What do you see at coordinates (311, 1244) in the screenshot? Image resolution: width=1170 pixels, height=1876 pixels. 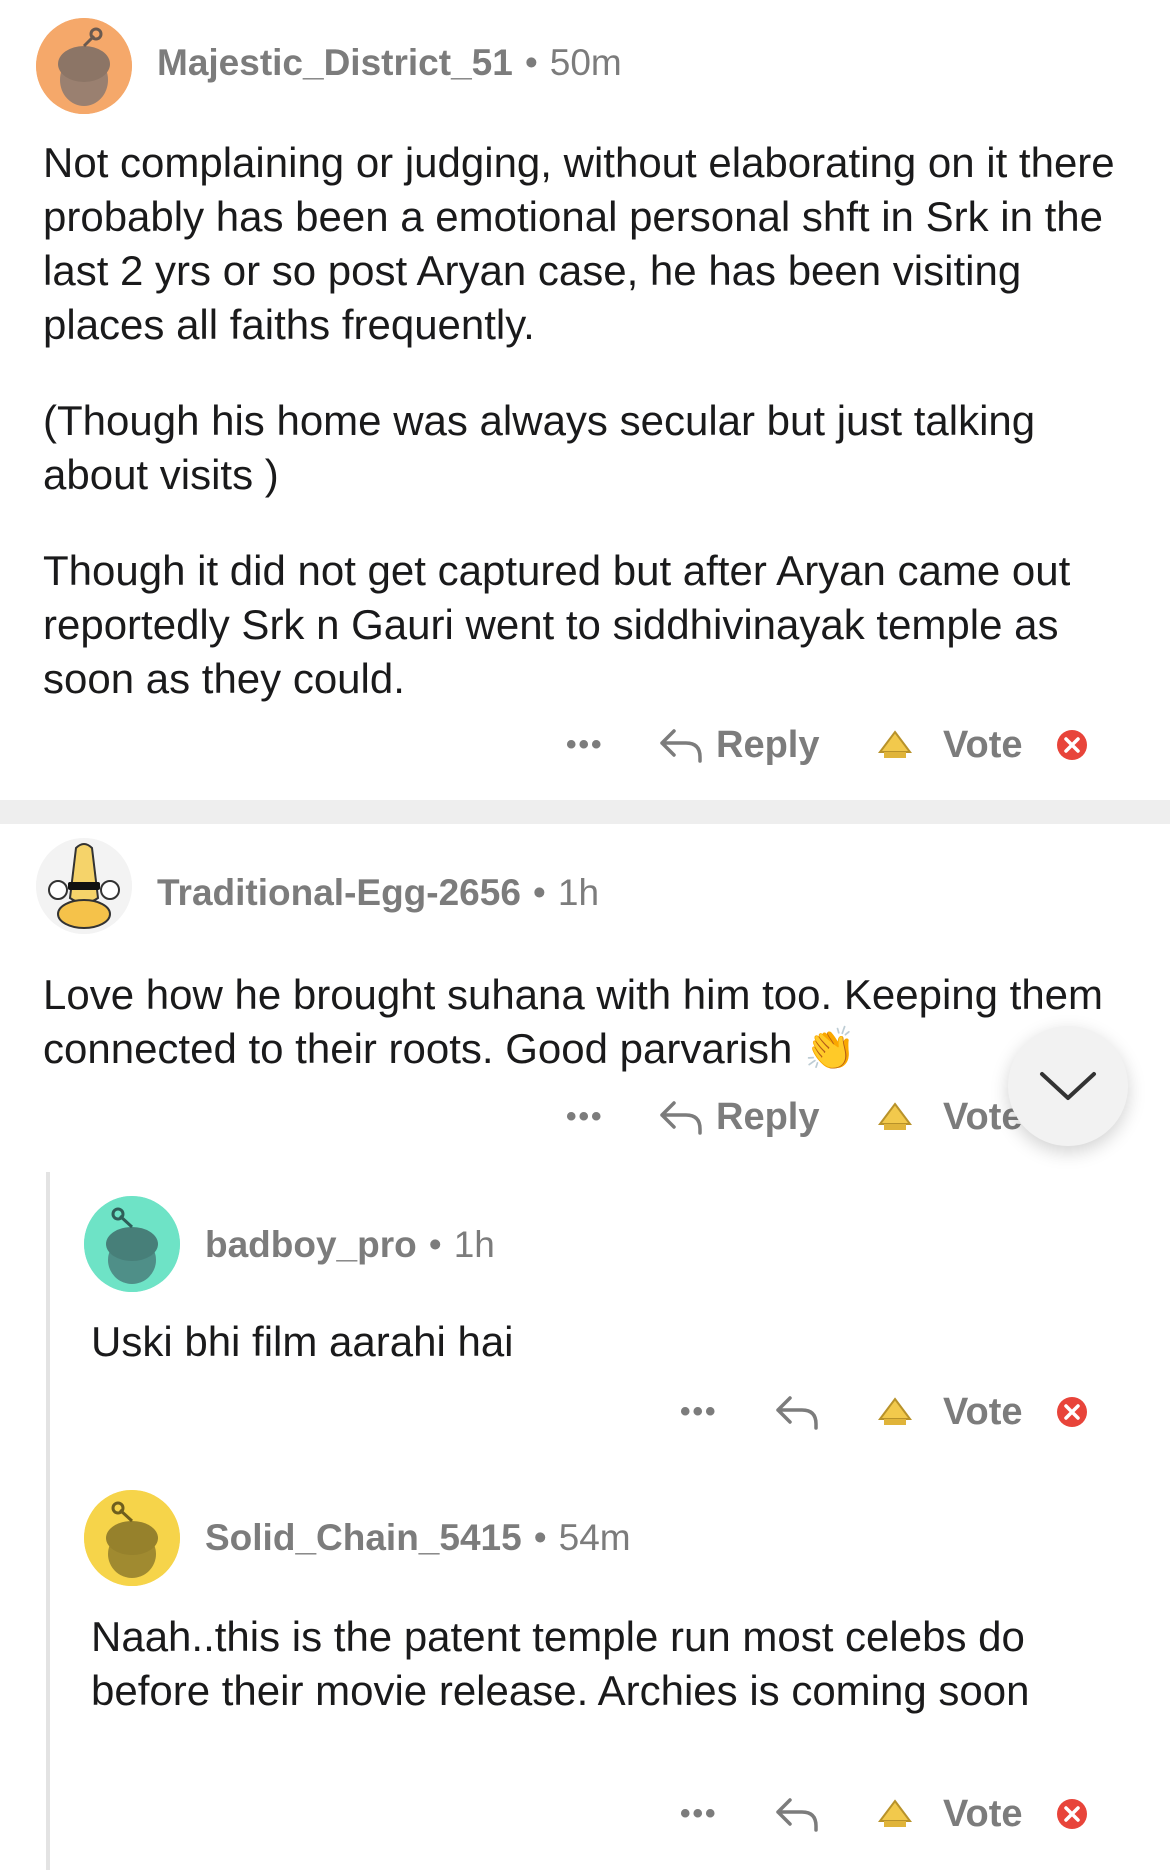 I see `username: badboy_pro` at bounding box center [311, 1244].